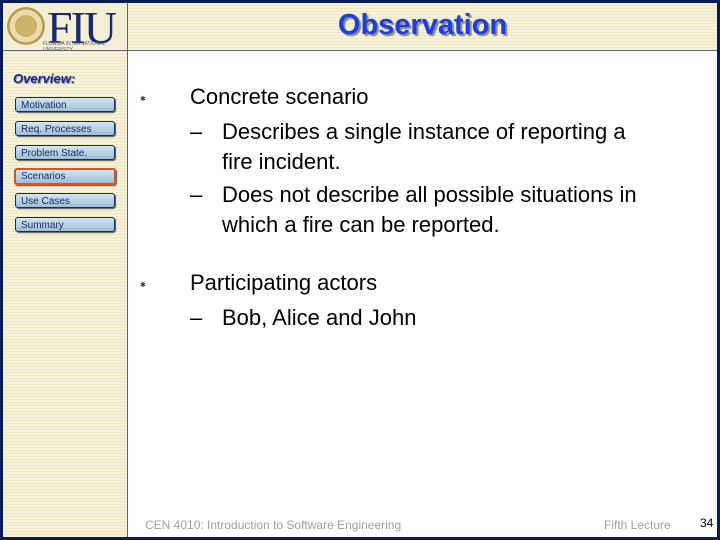 The height and width of the screenshot is (540, 720). I want to click on header: Observation, so click(422, 27).